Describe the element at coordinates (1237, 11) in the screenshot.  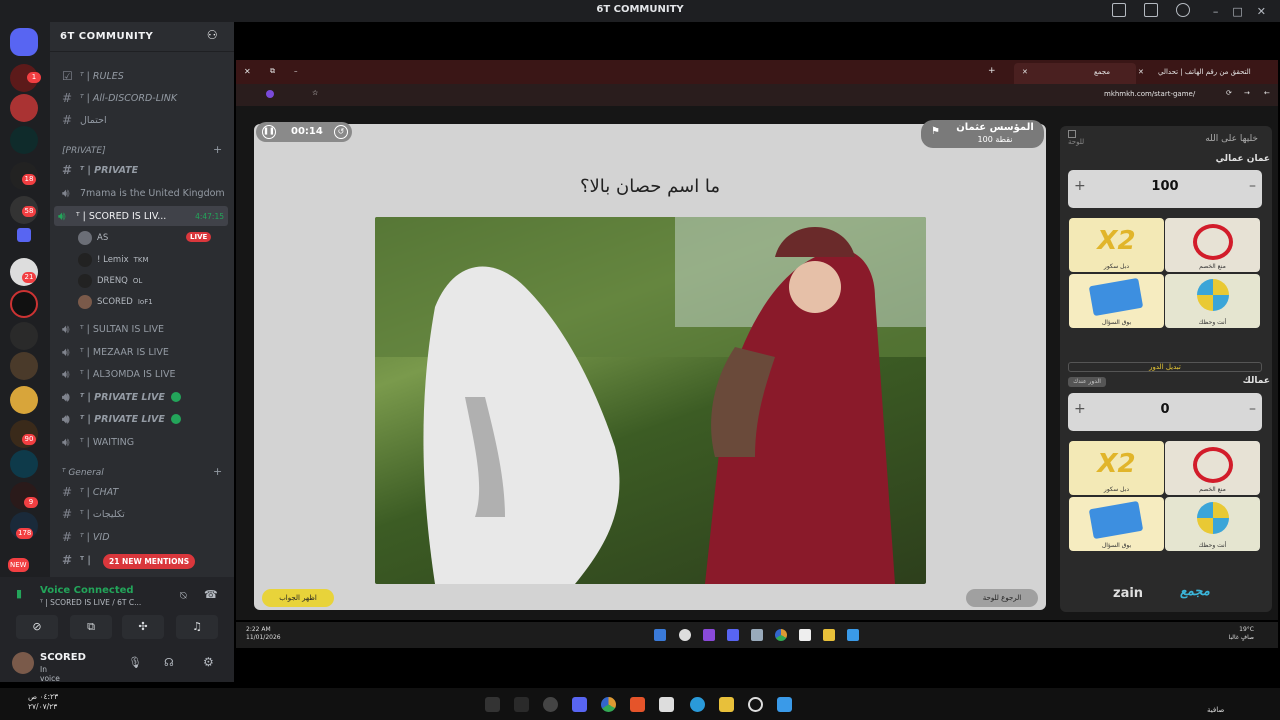
I see `maximize-icon: □` at that location.